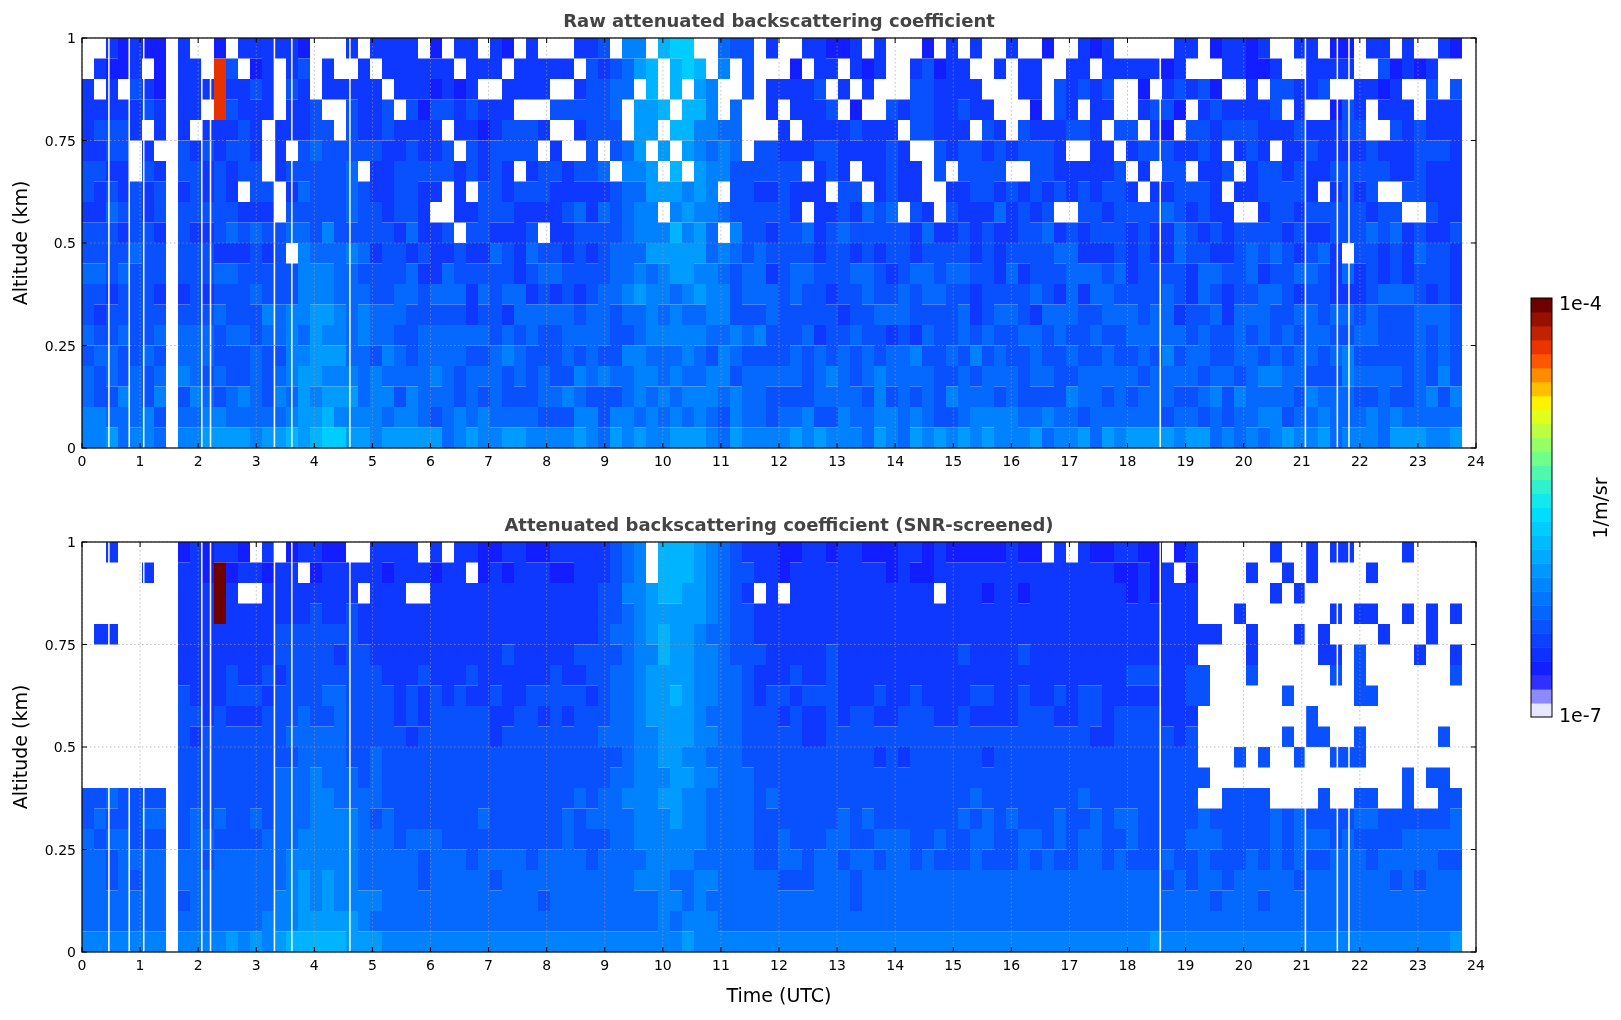  Describe the element at coordinates (779, 524) in the screenshot. I see `plot-title: Attenuated backscattering coefficient (SNR-screened)` at that location.